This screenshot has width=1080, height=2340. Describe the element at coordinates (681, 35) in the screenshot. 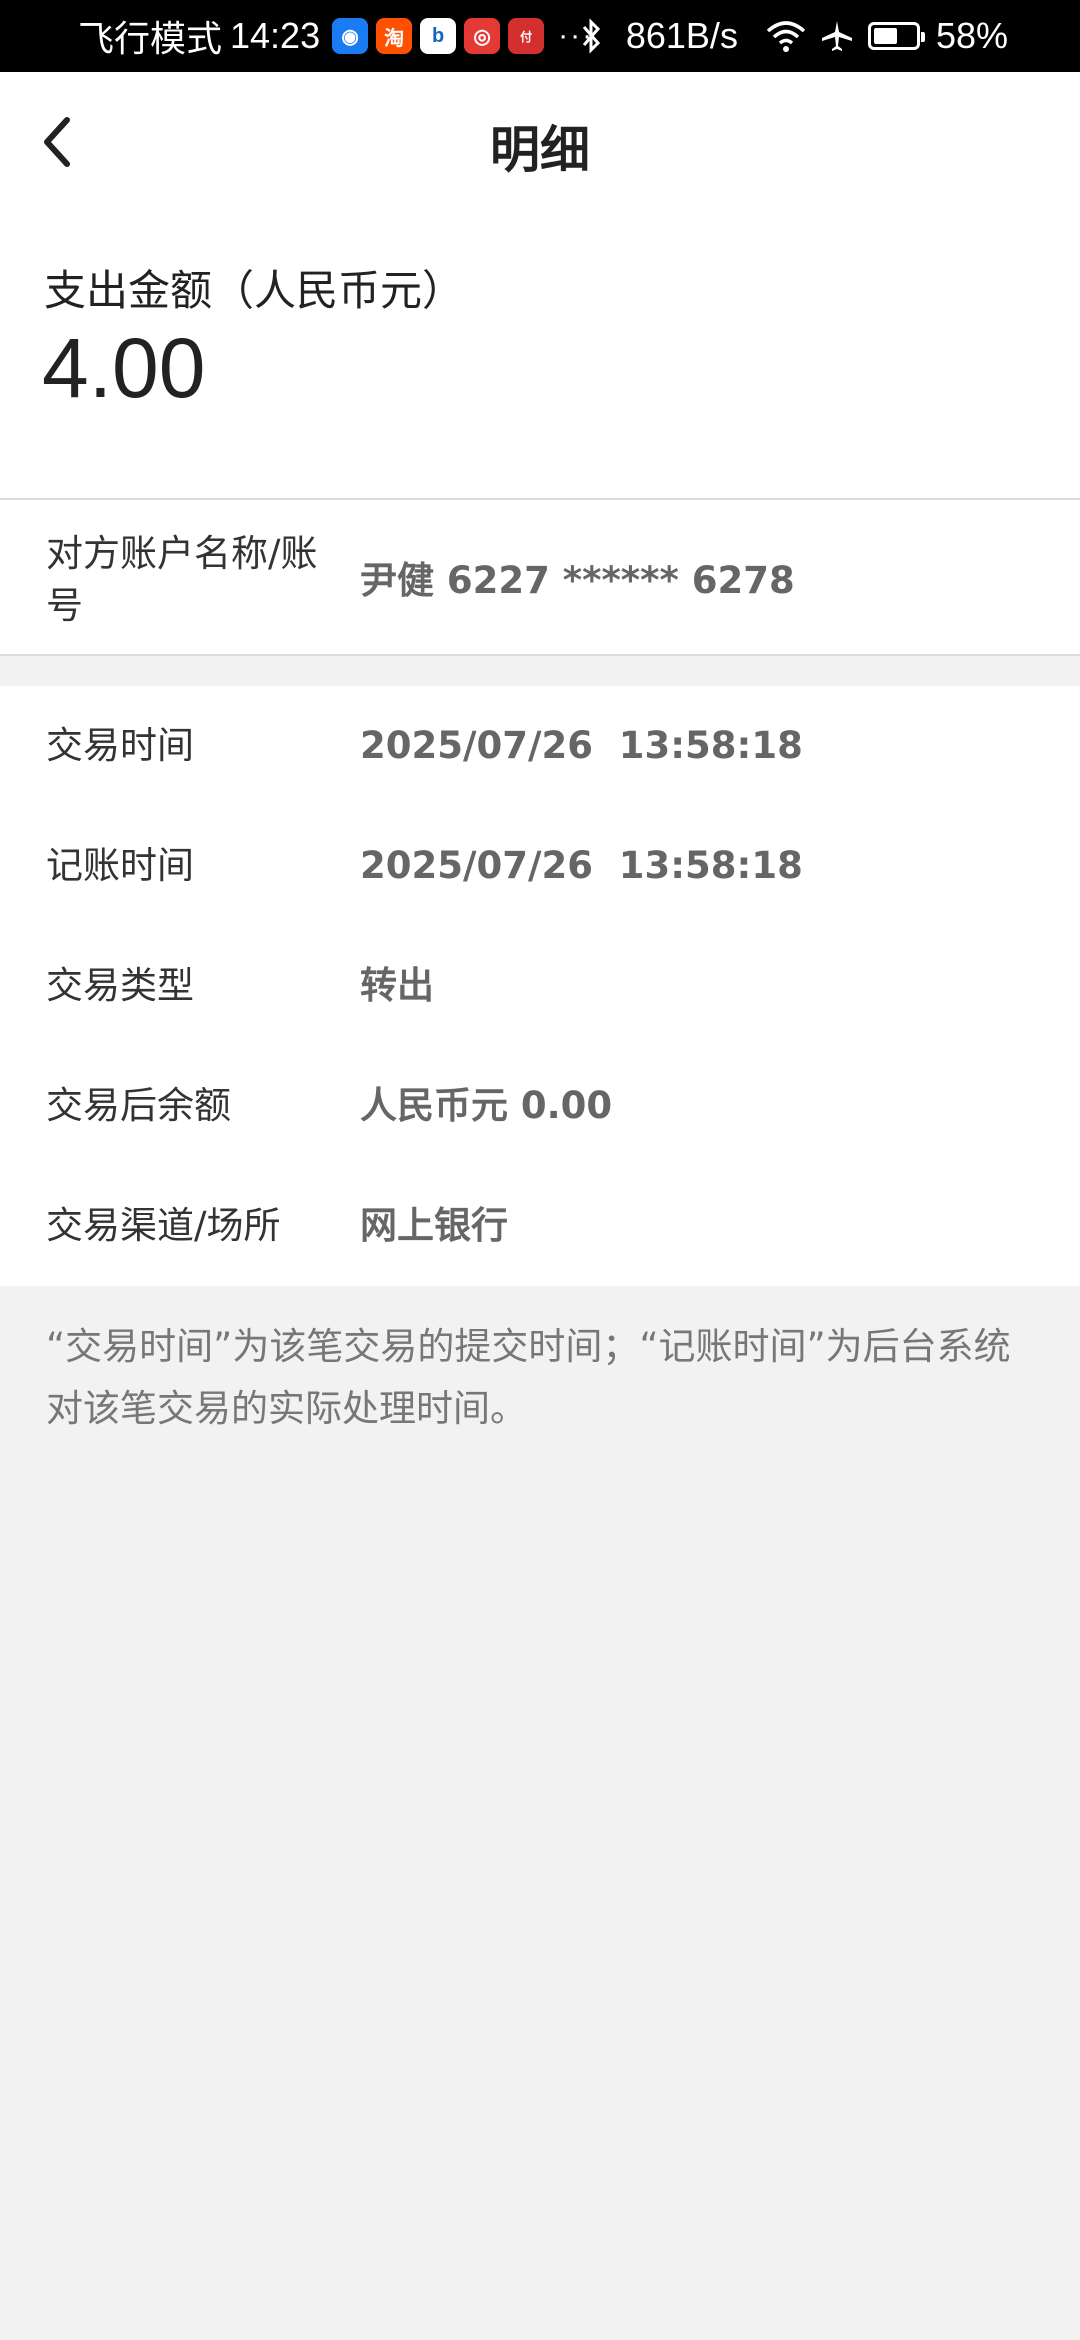

I see `network-speed: 861B/s` at that location.